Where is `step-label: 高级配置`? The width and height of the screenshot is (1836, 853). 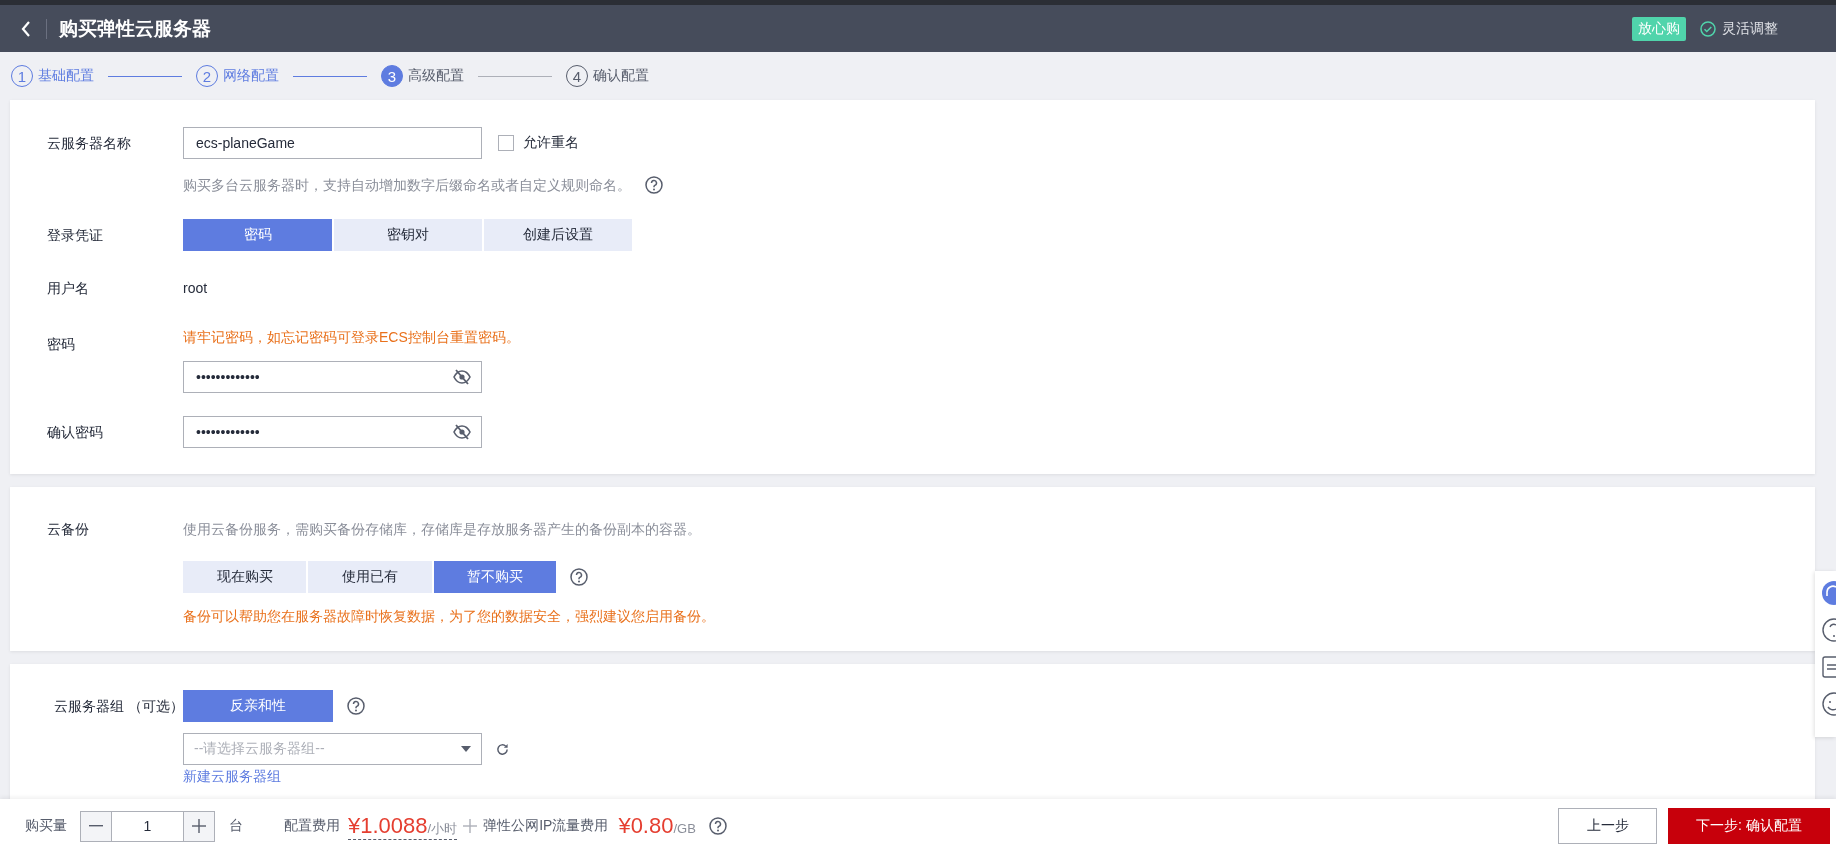
step-label: 高级配置 is located at coordinates (436, 76).